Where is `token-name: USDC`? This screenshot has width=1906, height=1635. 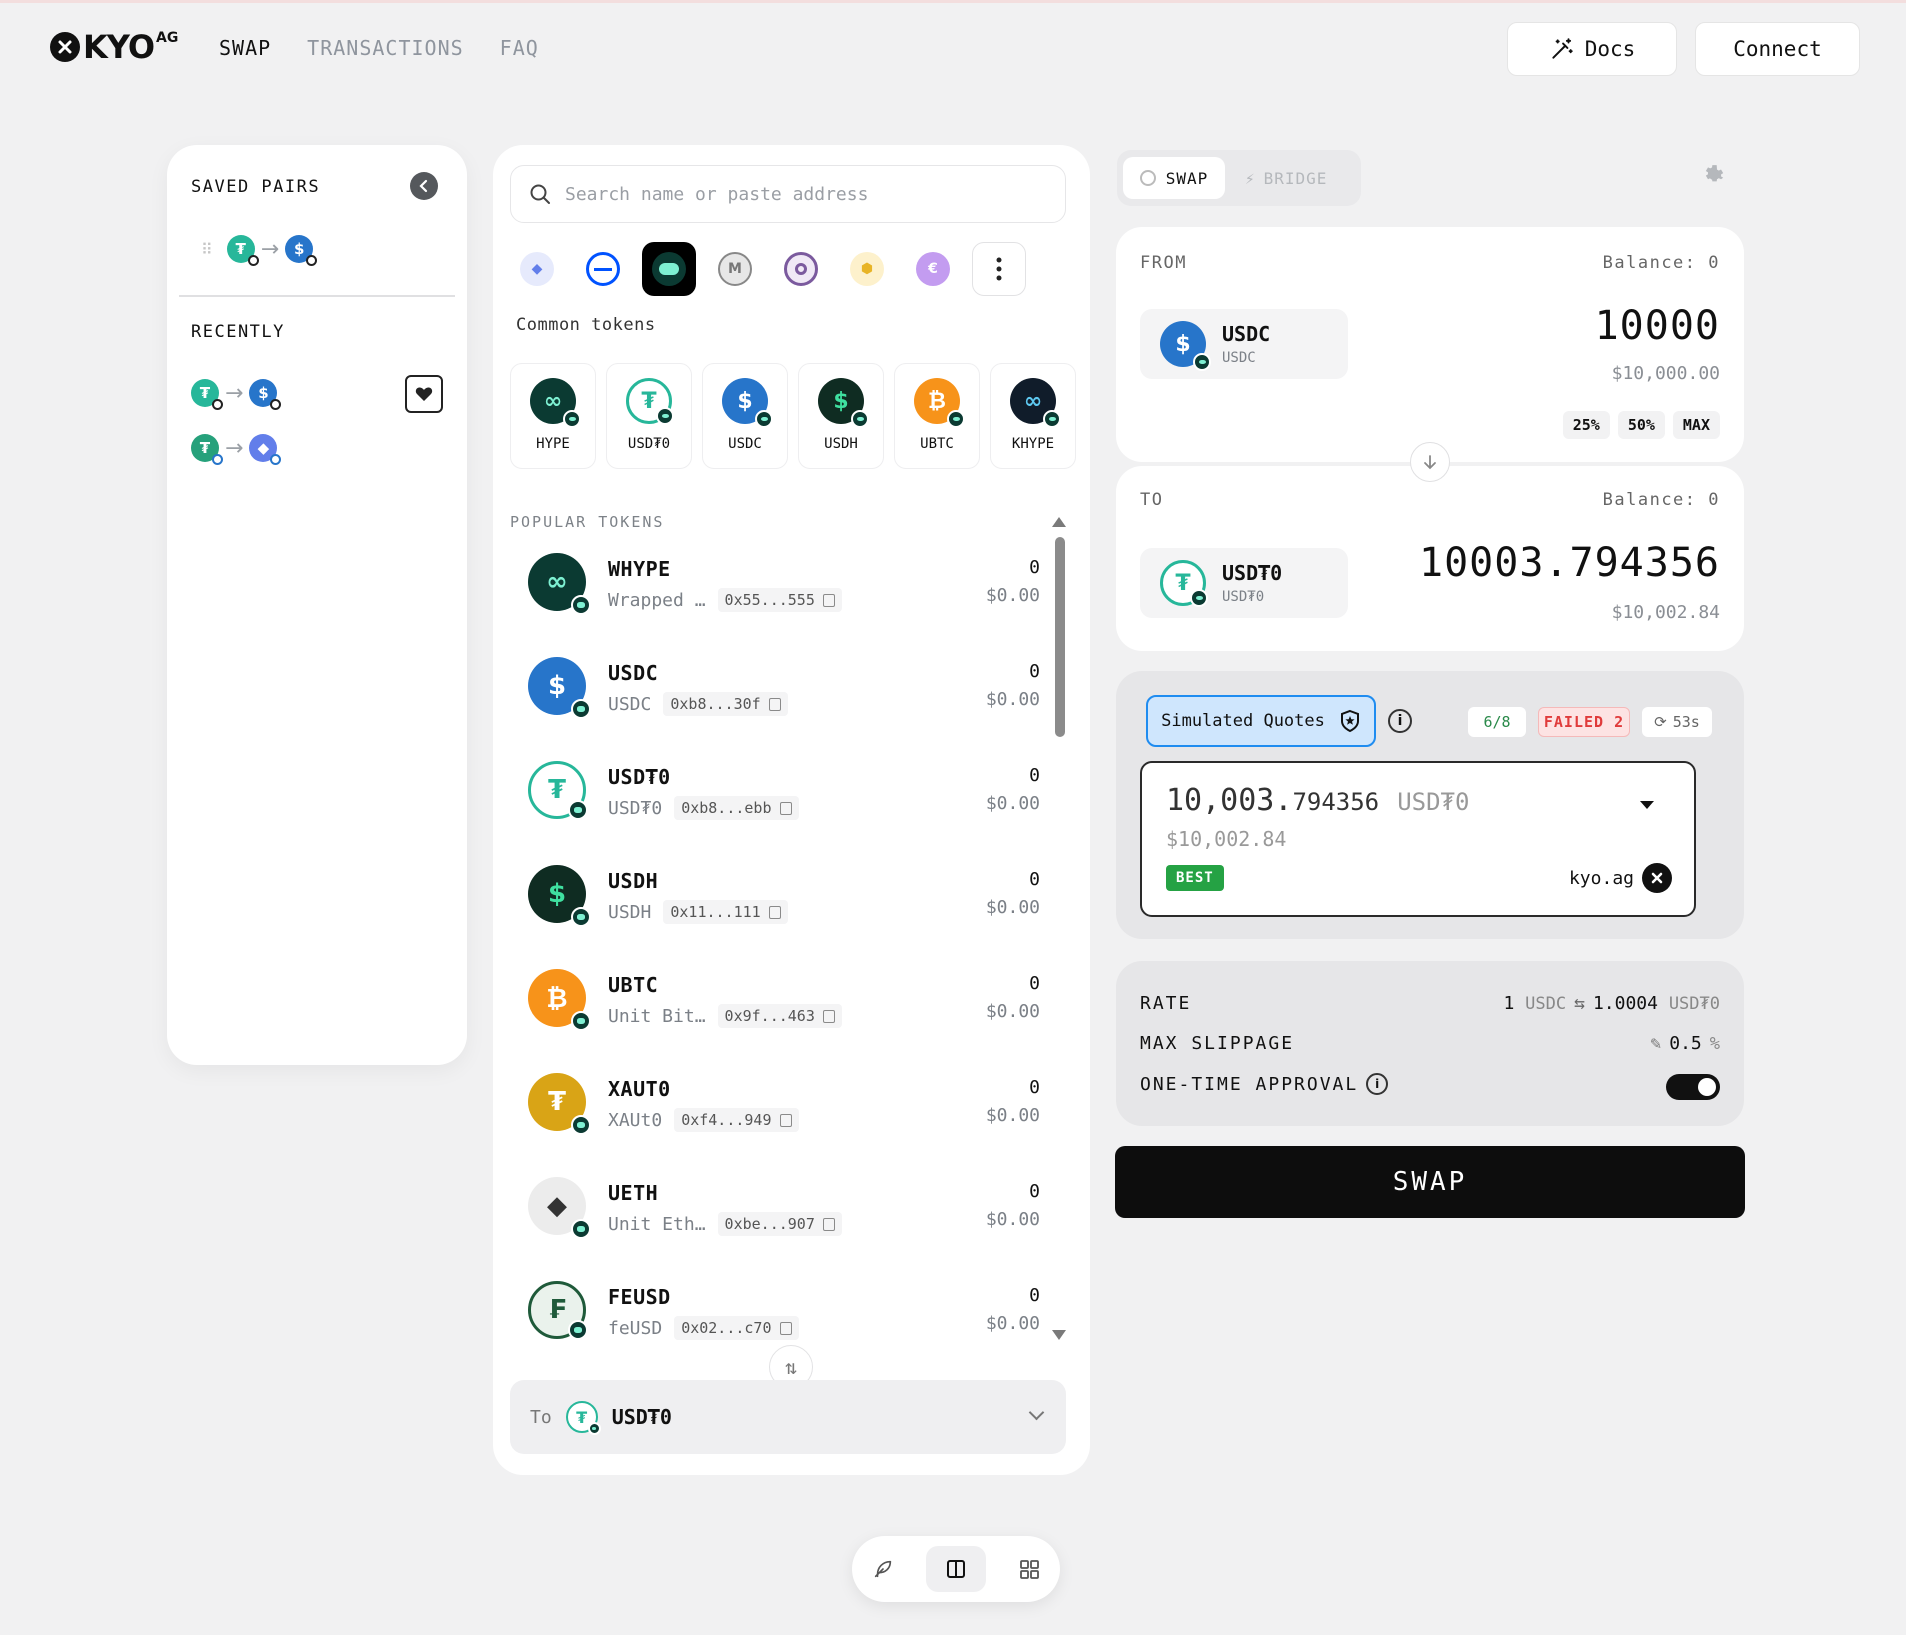
token-name: USDC is located at coordinates (630, 704).